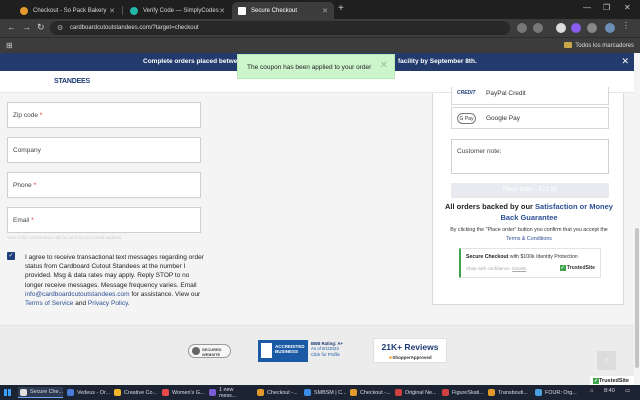 Image resolution: width=640 pixels, height=400 pixels. I want to click on sms-consent-checkbox: ✓, so click(11, 256).